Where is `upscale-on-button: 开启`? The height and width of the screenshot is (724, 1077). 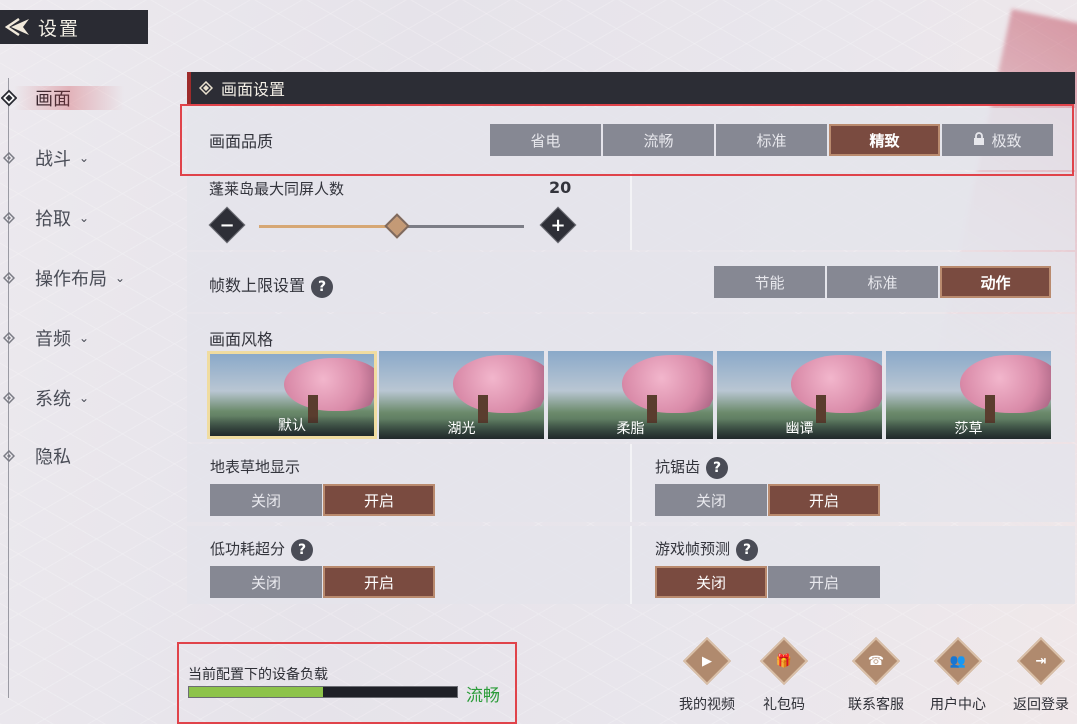 upscale-on-button: 开启 is located at coordinates (379, 582).